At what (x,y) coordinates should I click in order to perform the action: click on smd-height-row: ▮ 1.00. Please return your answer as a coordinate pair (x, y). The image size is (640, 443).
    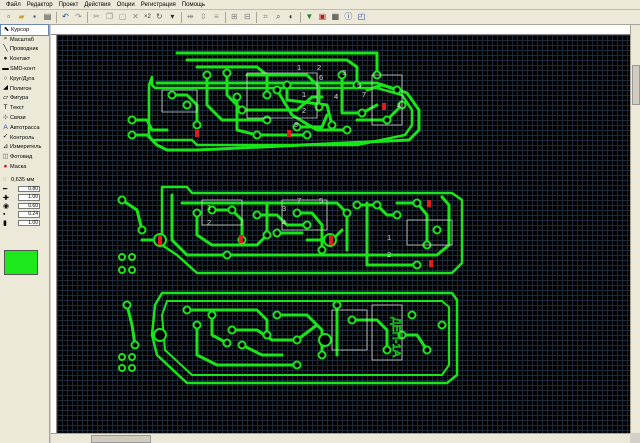
    Looking at the image, I should click on (24, 223).